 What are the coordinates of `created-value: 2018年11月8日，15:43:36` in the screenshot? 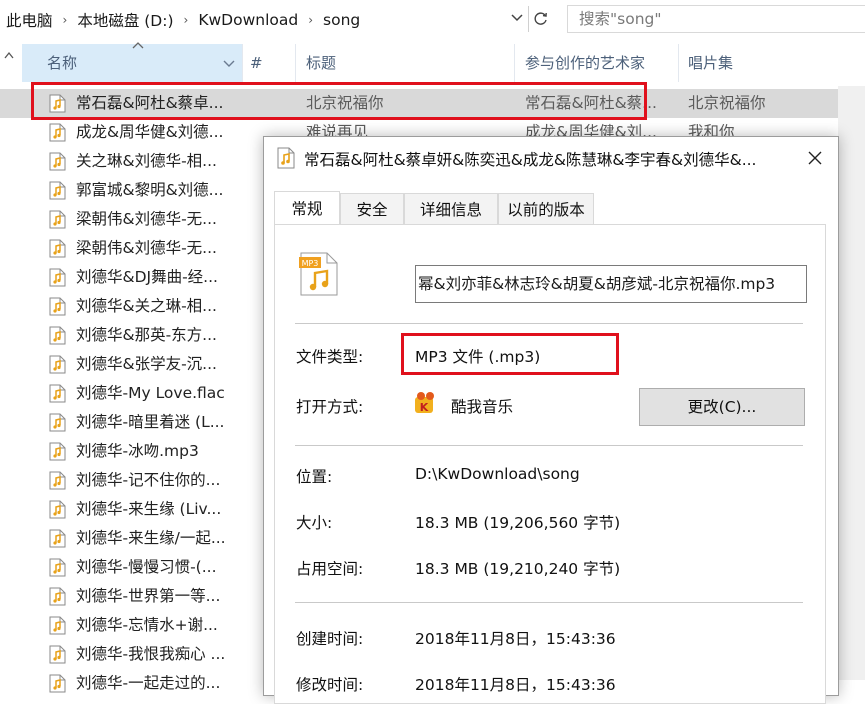 It's located at (515, 639).